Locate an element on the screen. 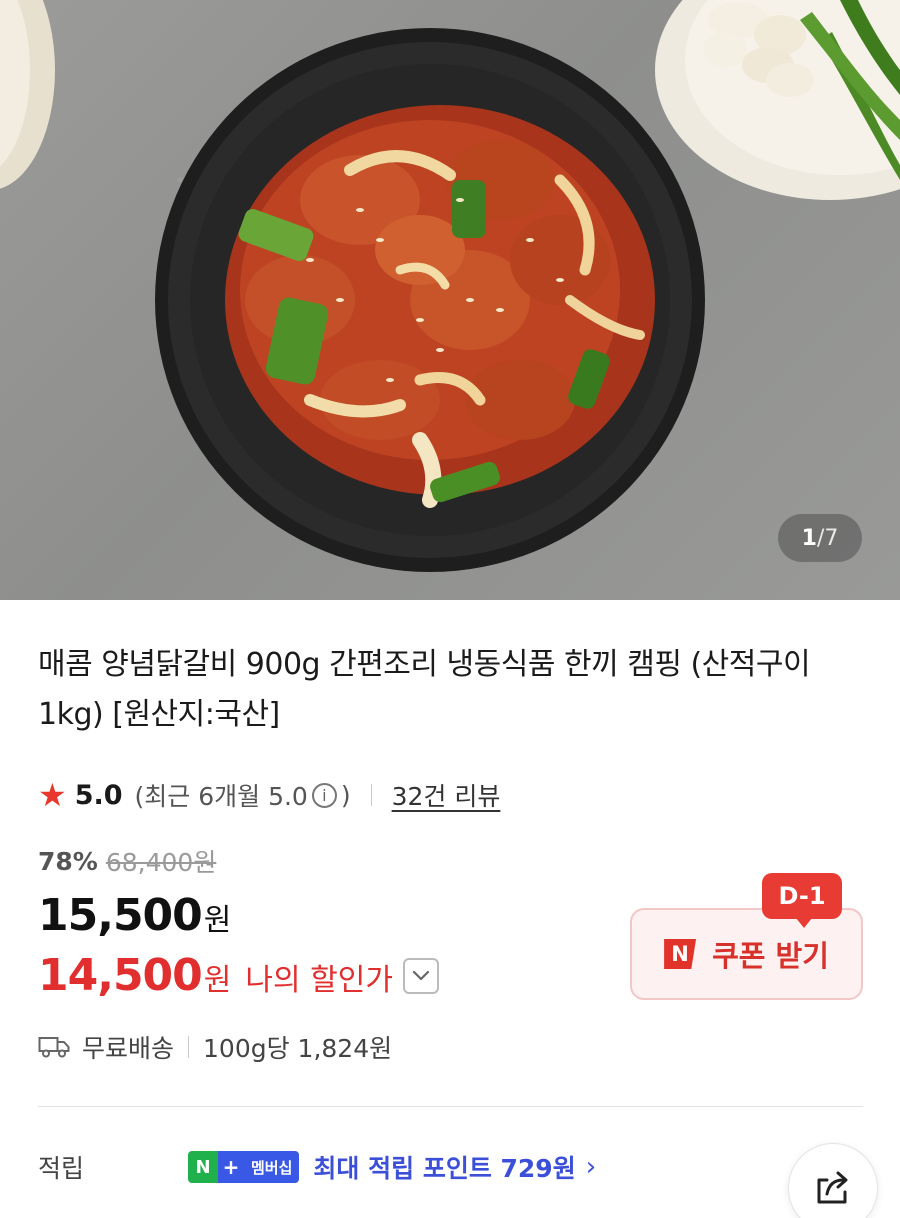 The image size is (900, 1218). naver-plus-membership-badge: N + 멤버십 is located at coordinates (244, 1167).